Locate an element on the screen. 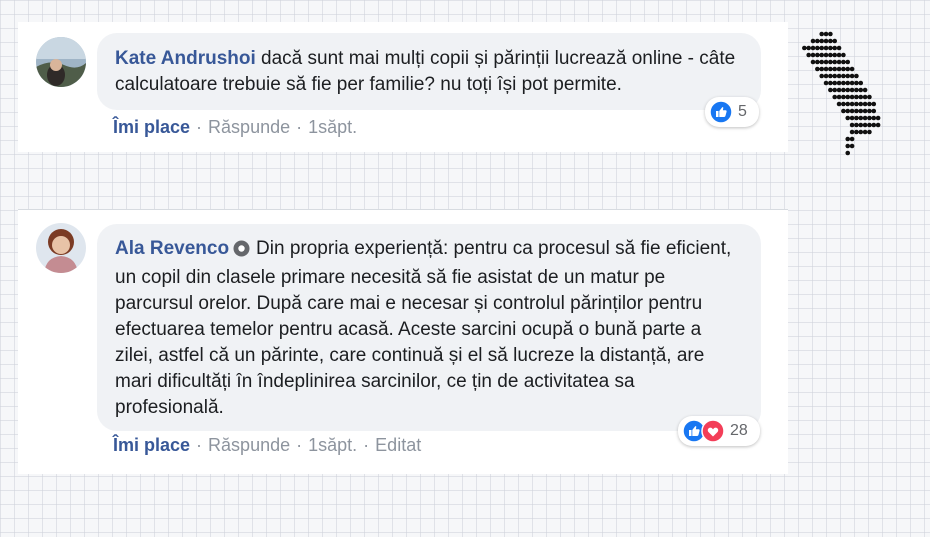 The width and height of the screenshot is (930, 537). dotted-map-logo is located at coordinates (841, 93).